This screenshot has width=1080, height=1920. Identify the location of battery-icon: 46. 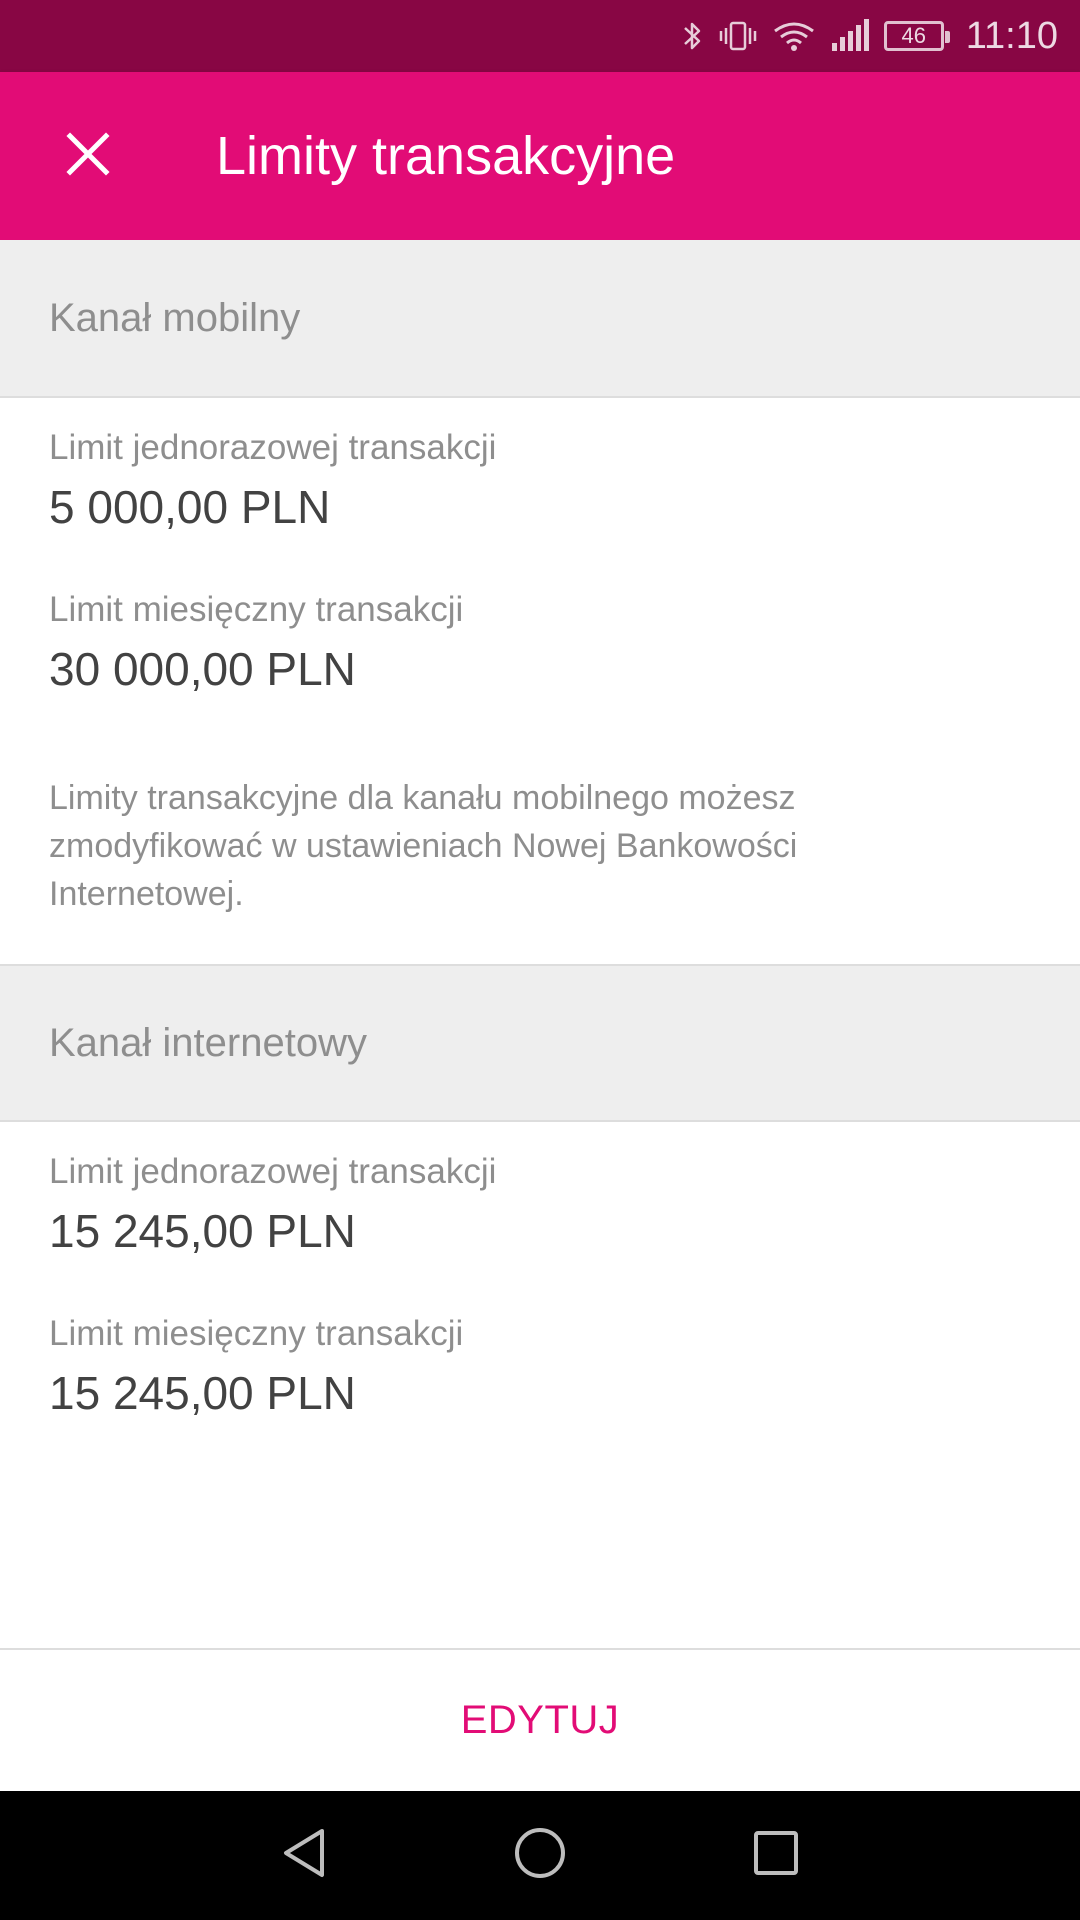
(916, 36).